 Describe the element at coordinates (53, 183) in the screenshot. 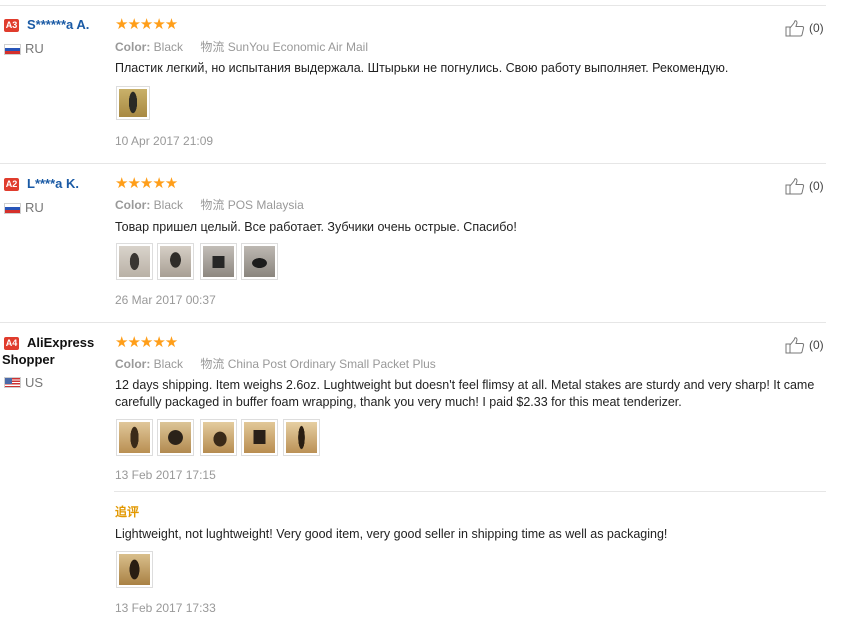

I see `reviewer-name: L****a K.` at that location.